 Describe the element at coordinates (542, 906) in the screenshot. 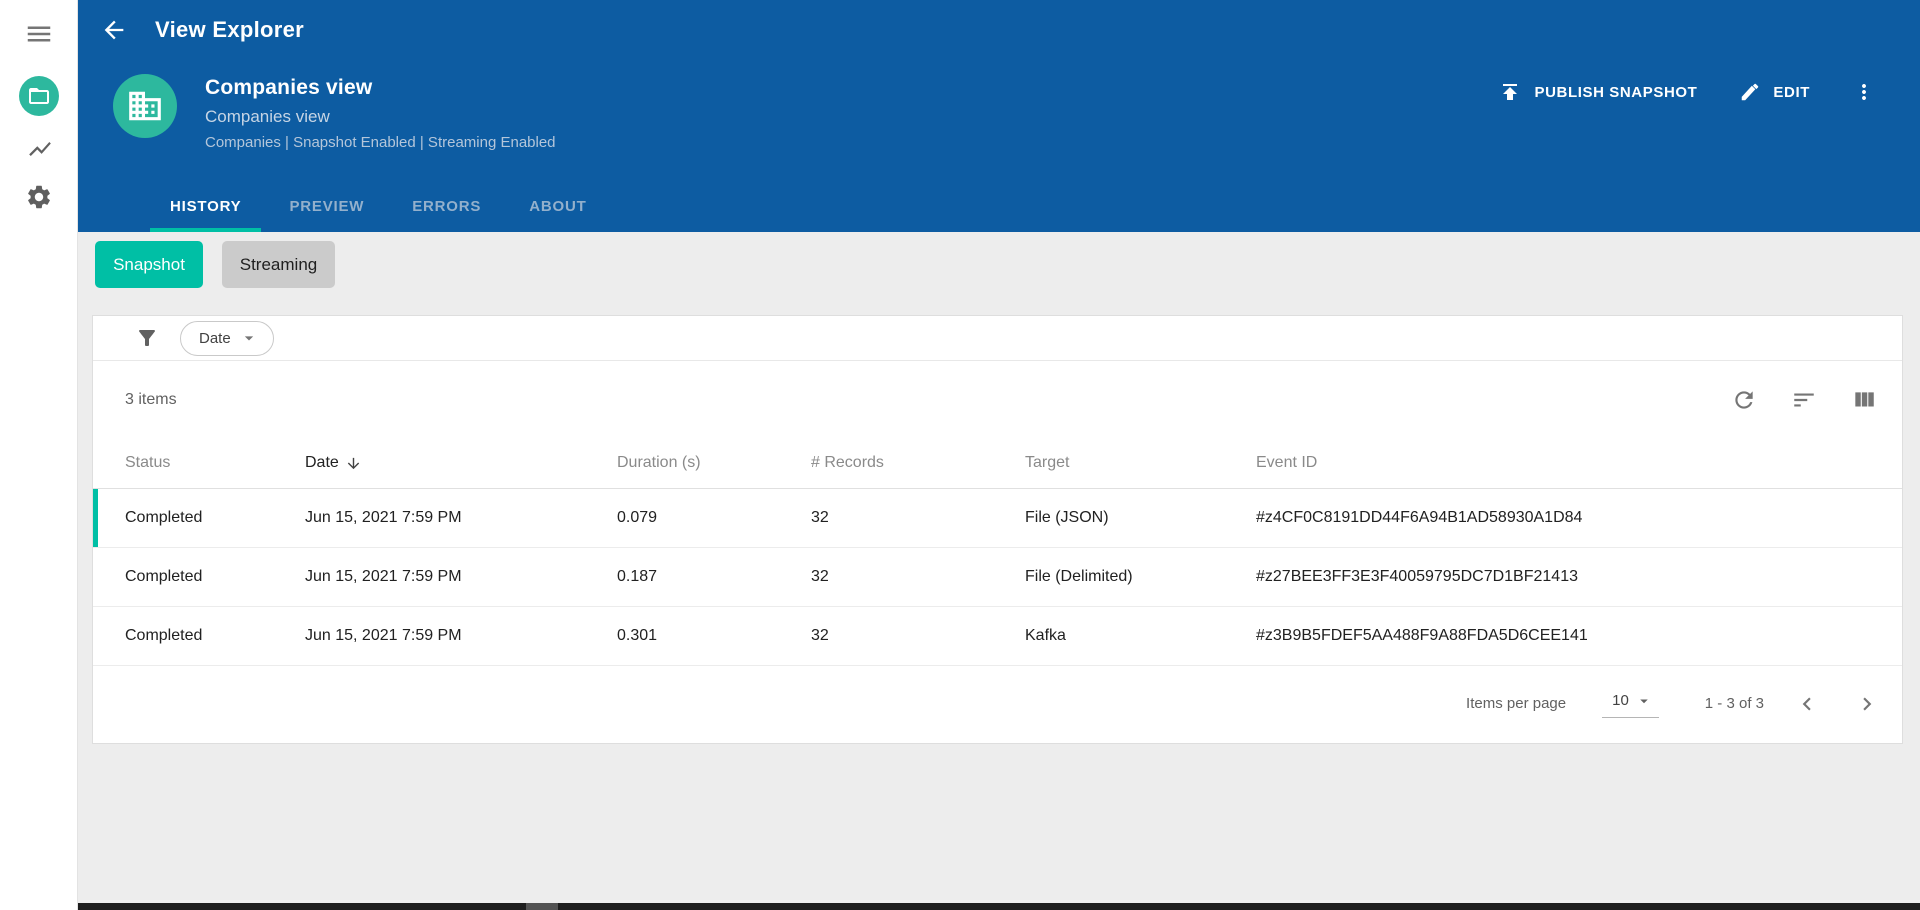

I see `scrollbar-notch` at that location.